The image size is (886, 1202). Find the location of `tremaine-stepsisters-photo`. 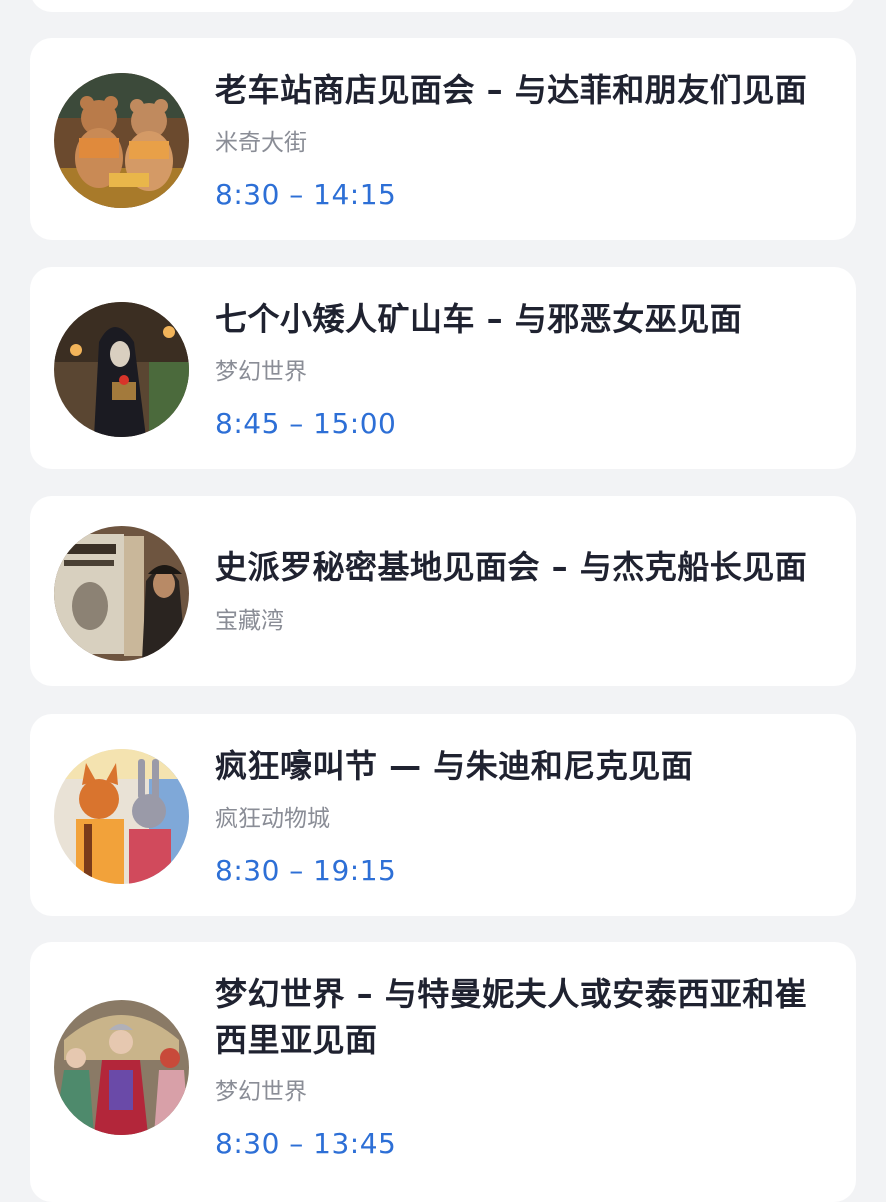

tremaine-stepsisters-photo is located at coordinates (121, 1067).